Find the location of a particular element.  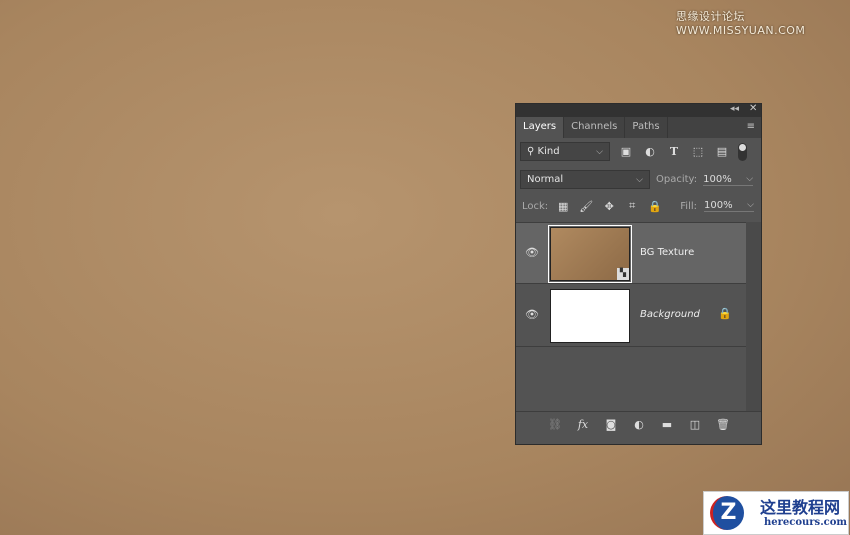

opacity-label: Opacity: is located at coordinates (677, 179).